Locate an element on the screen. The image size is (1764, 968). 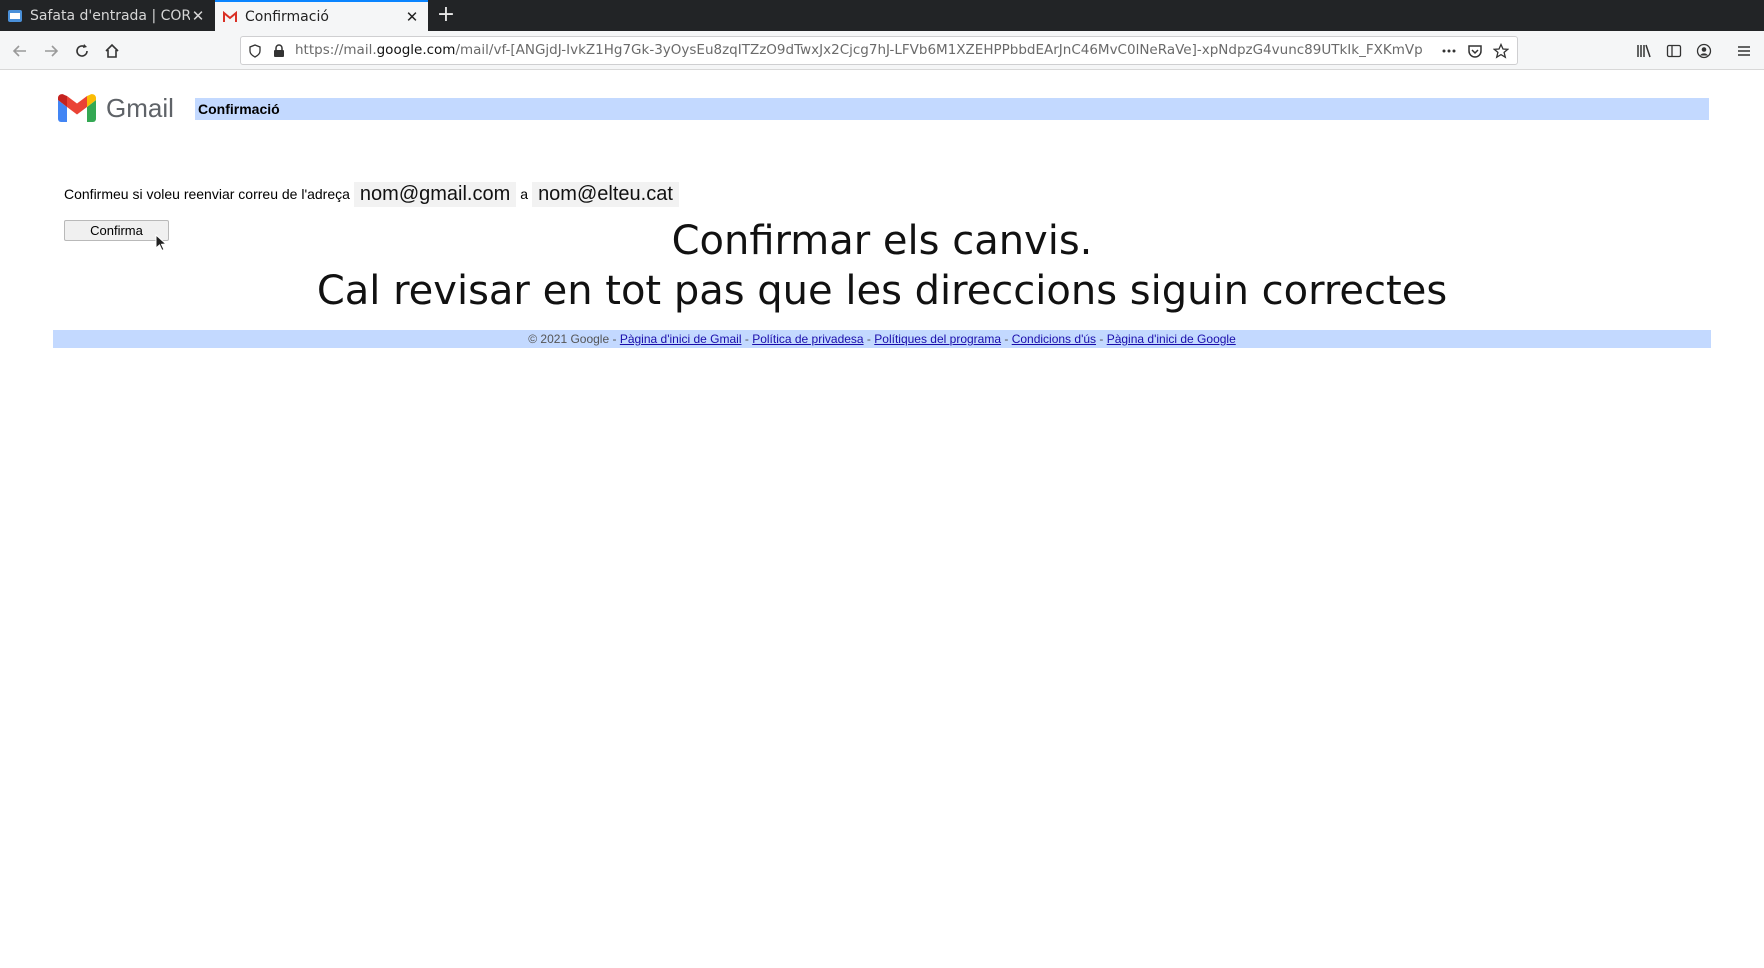
message-connector: a is located at coordinates (524, 194).